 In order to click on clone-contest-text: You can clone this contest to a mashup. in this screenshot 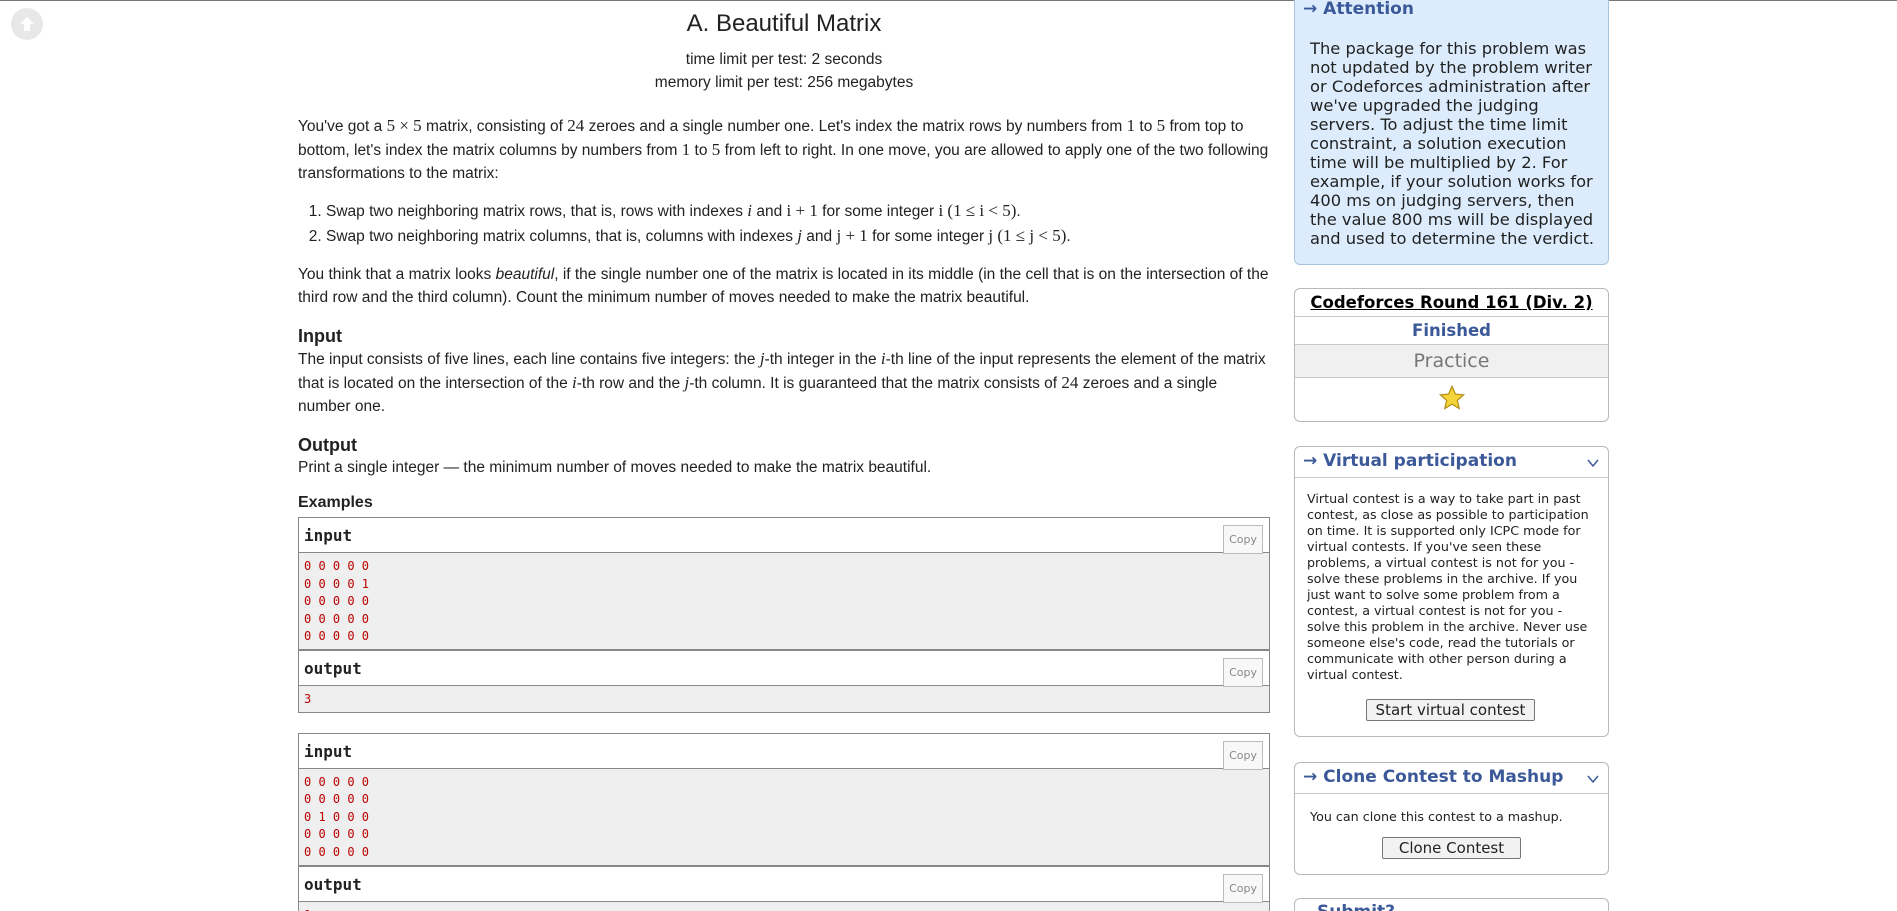, I will do `click(1436, 816)`.